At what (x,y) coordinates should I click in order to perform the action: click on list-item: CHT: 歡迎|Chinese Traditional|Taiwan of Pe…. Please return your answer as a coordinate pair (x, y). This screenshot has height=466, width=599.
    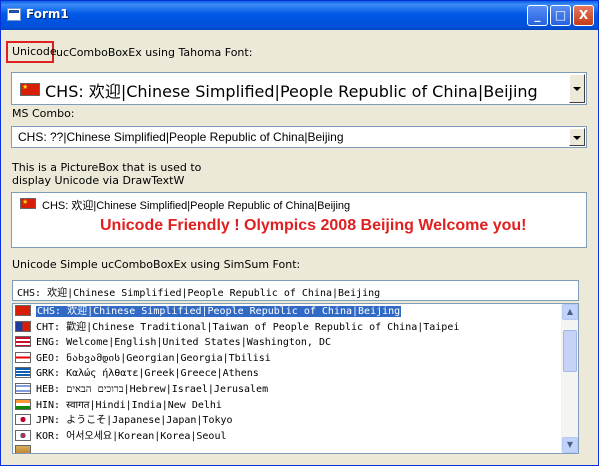
    Looking at the image, I should click on (295, 328).